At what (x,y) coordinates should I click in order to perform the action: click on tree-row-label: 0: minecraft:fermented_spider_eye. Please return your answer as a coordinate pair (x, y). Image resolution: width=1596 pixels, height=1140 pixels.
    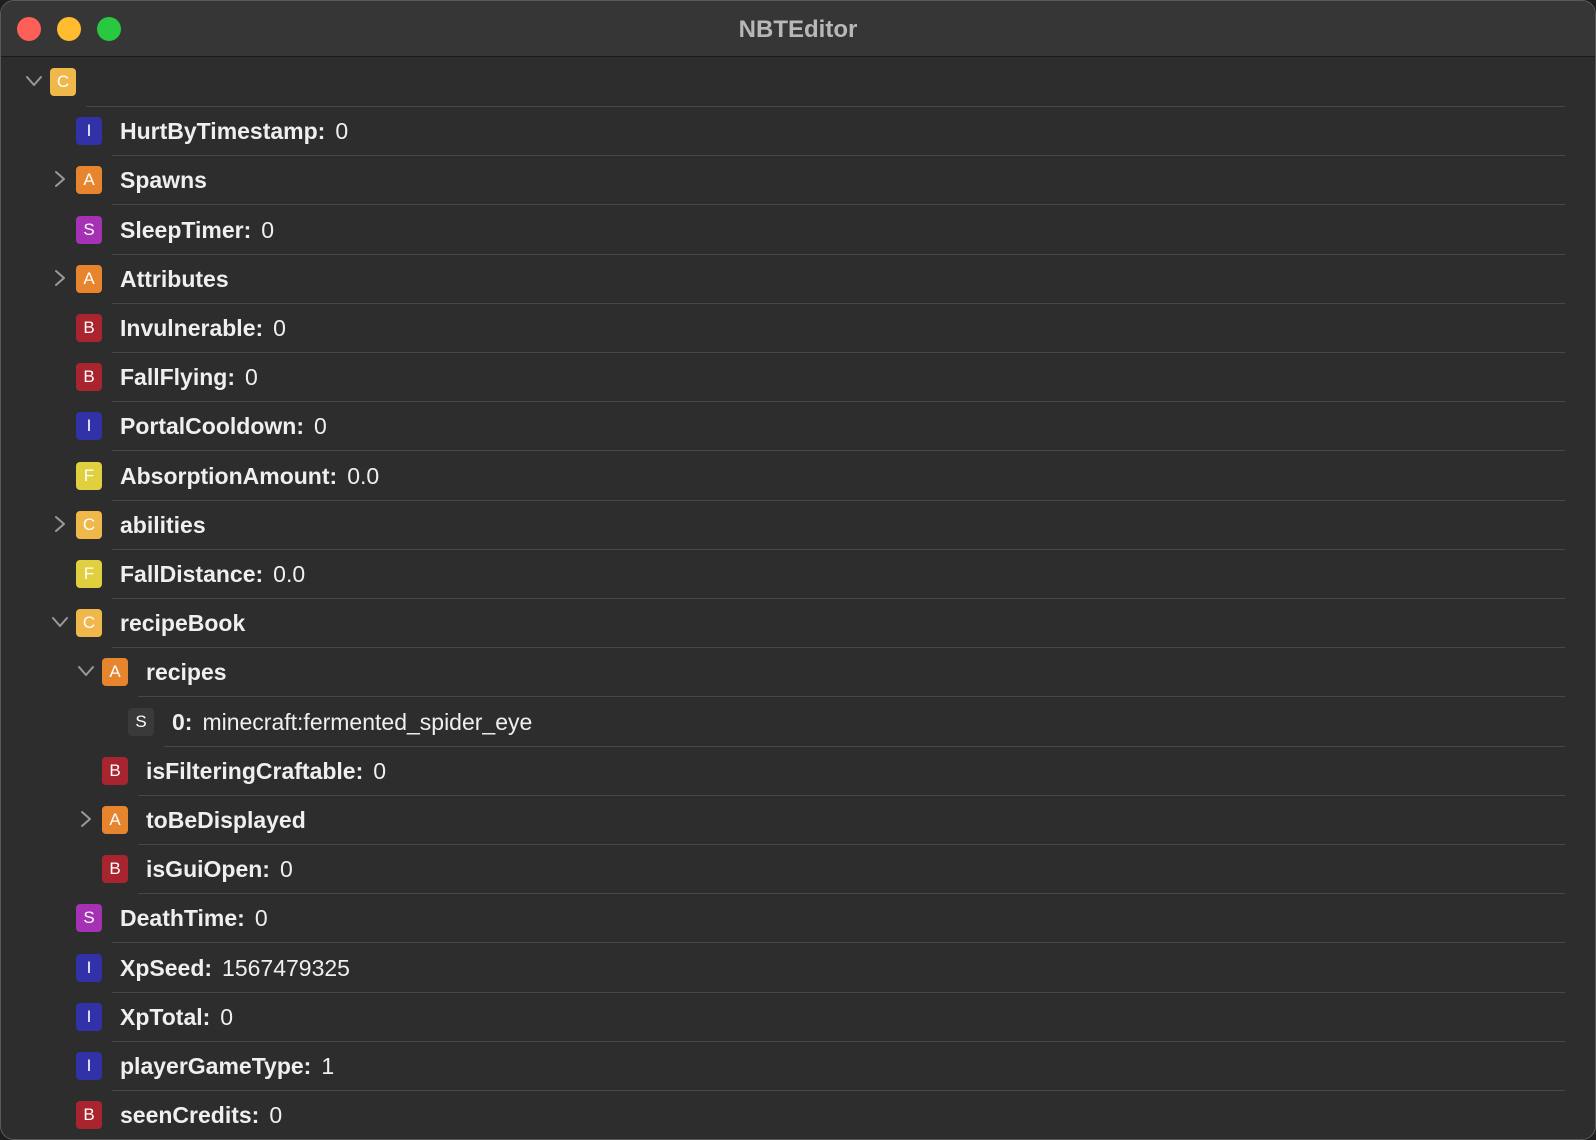
    Looking at the image, I should click on (352, 722).